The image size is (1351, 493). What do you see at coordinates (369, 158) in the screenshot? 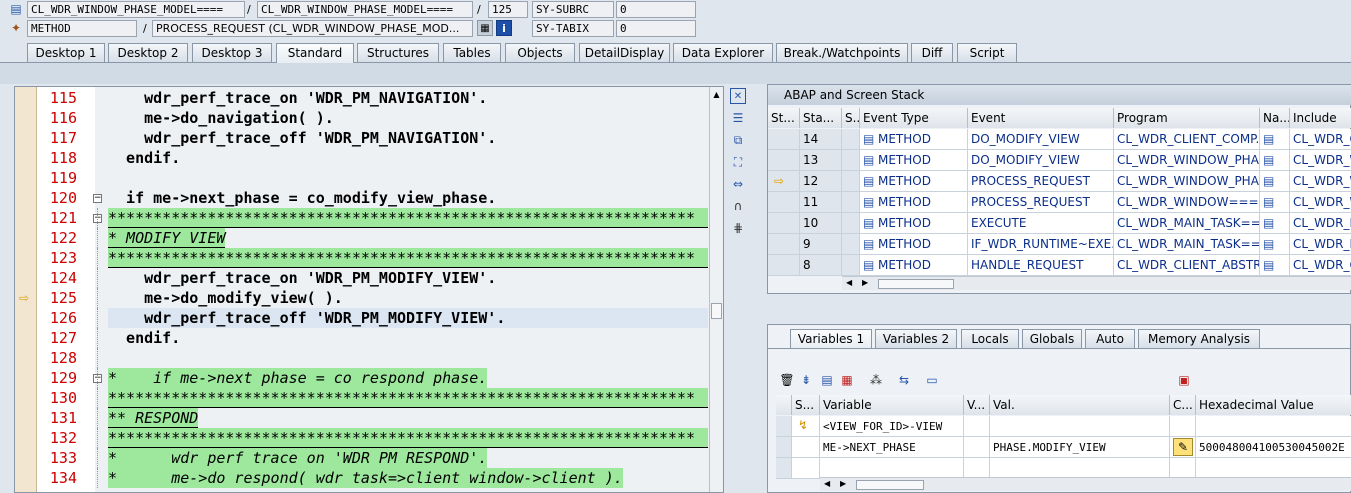
I see `code-line: 118 endif.` at bounding box center [369, 158].